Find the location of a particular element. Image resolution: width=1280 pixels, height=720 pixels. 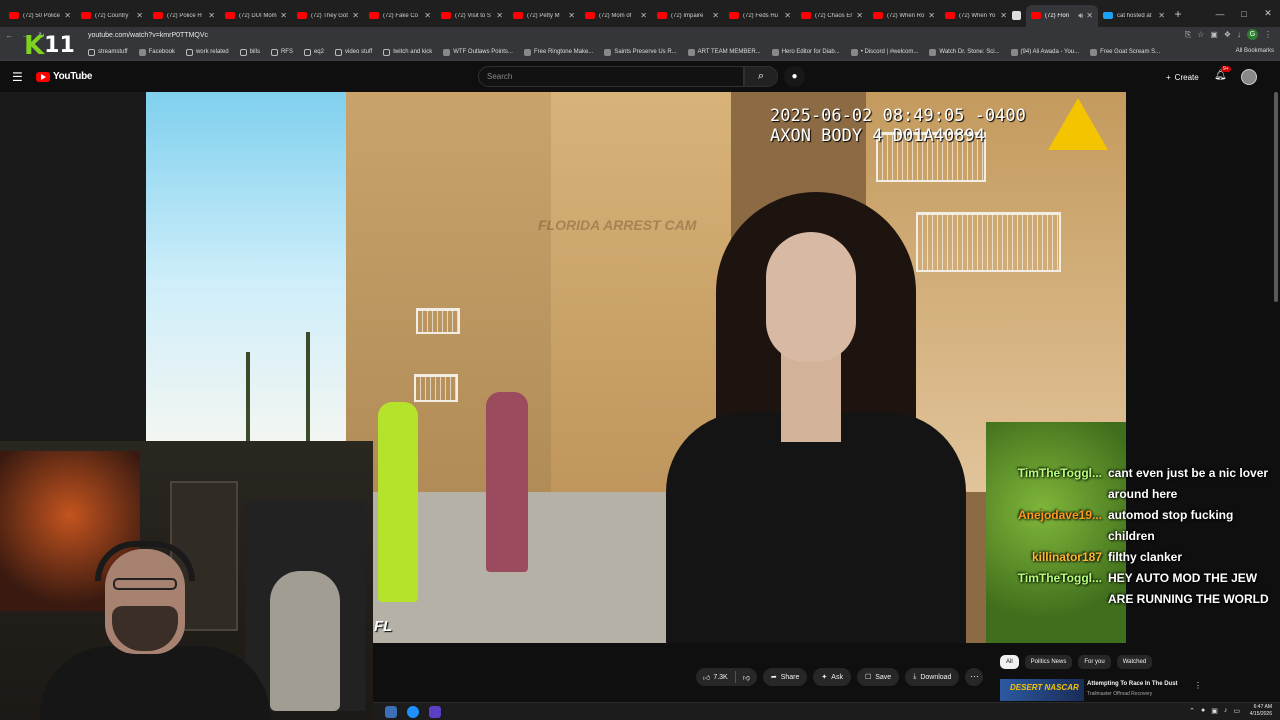

minimize-icon: — is located at coordinates (1220, 14).